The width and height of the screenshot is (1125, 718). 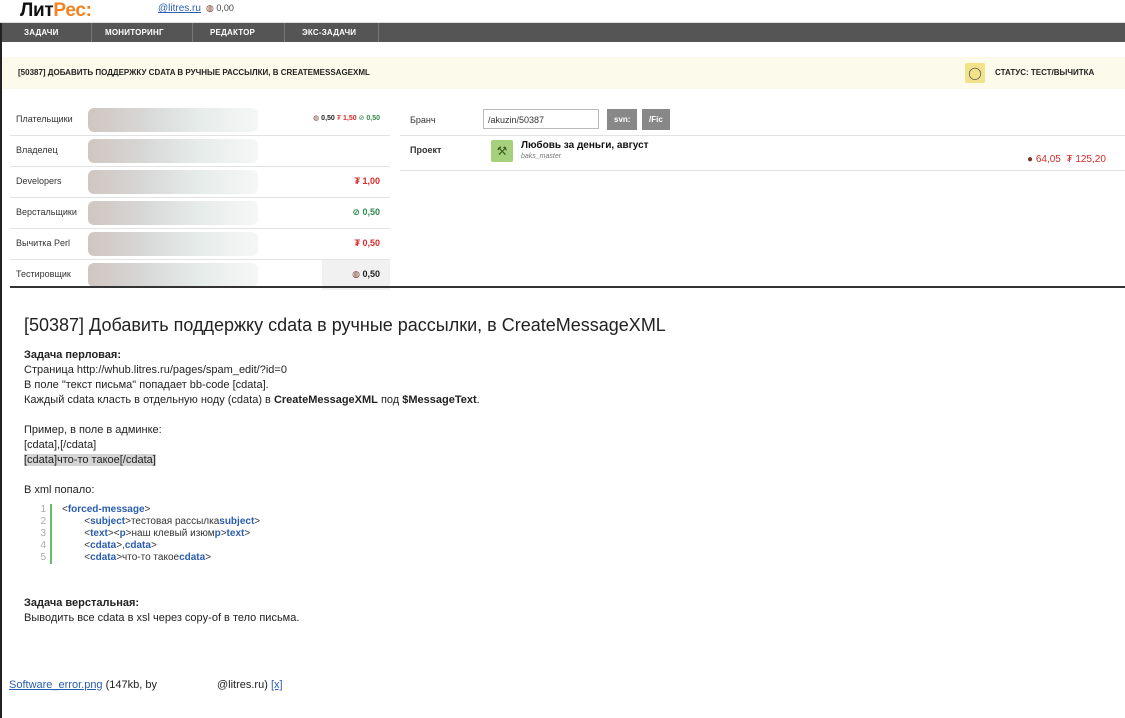 What do you see at coordinates (93, 430) in the screenshot?
I see `example-intro: Пример, в поле в админке:` at bounding box center [93, 430].